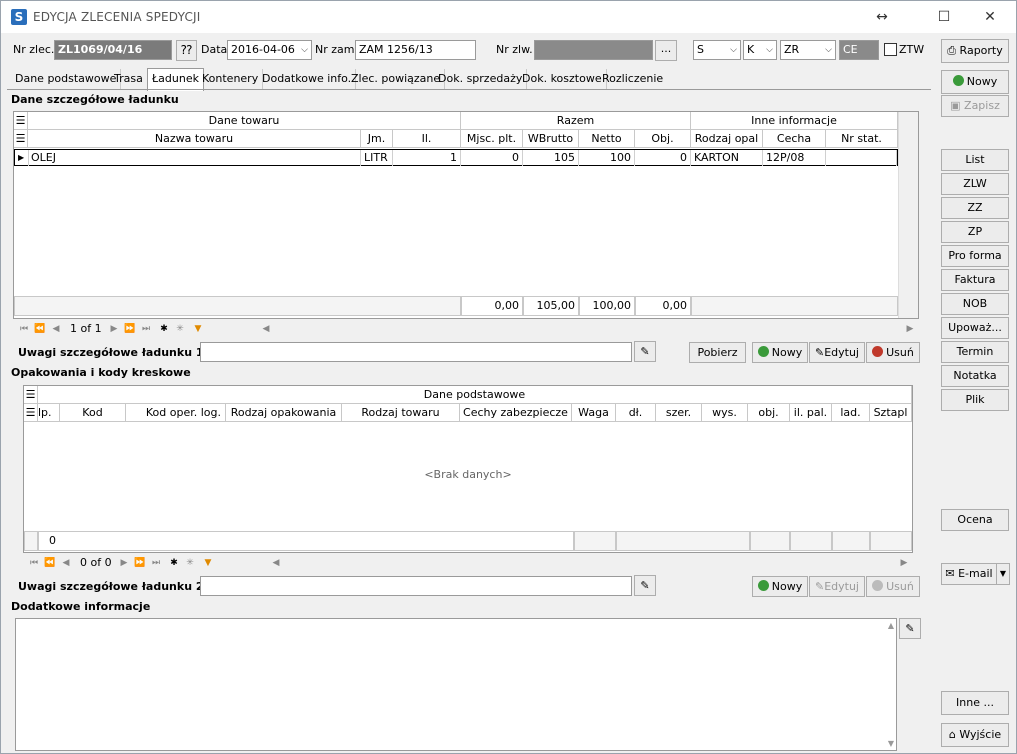 The width and height of the screenshot is (1017, 754). I want to click on col-wbrutto: WBrutto, so click(551, 139).